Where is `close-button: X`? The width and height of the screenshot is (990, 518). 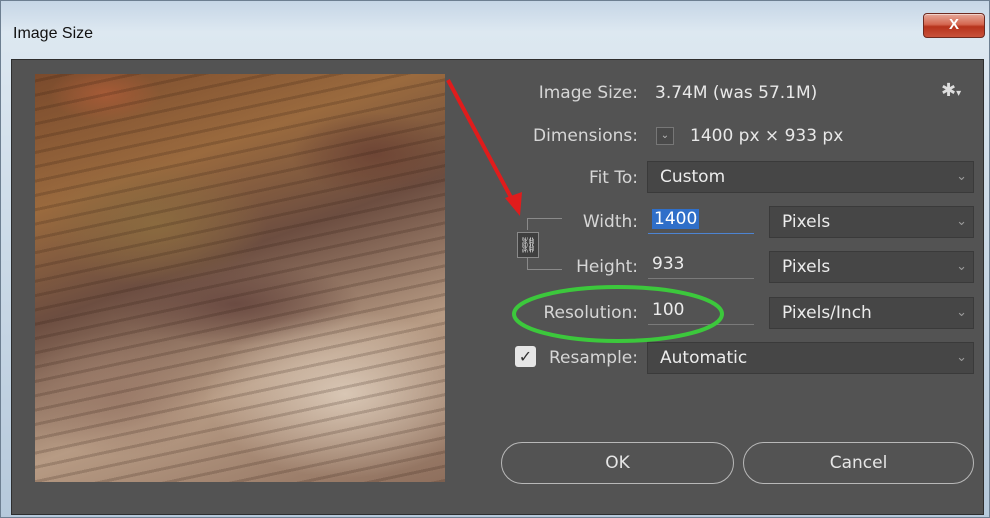
close-button: X is located at coordinates (954, 25).